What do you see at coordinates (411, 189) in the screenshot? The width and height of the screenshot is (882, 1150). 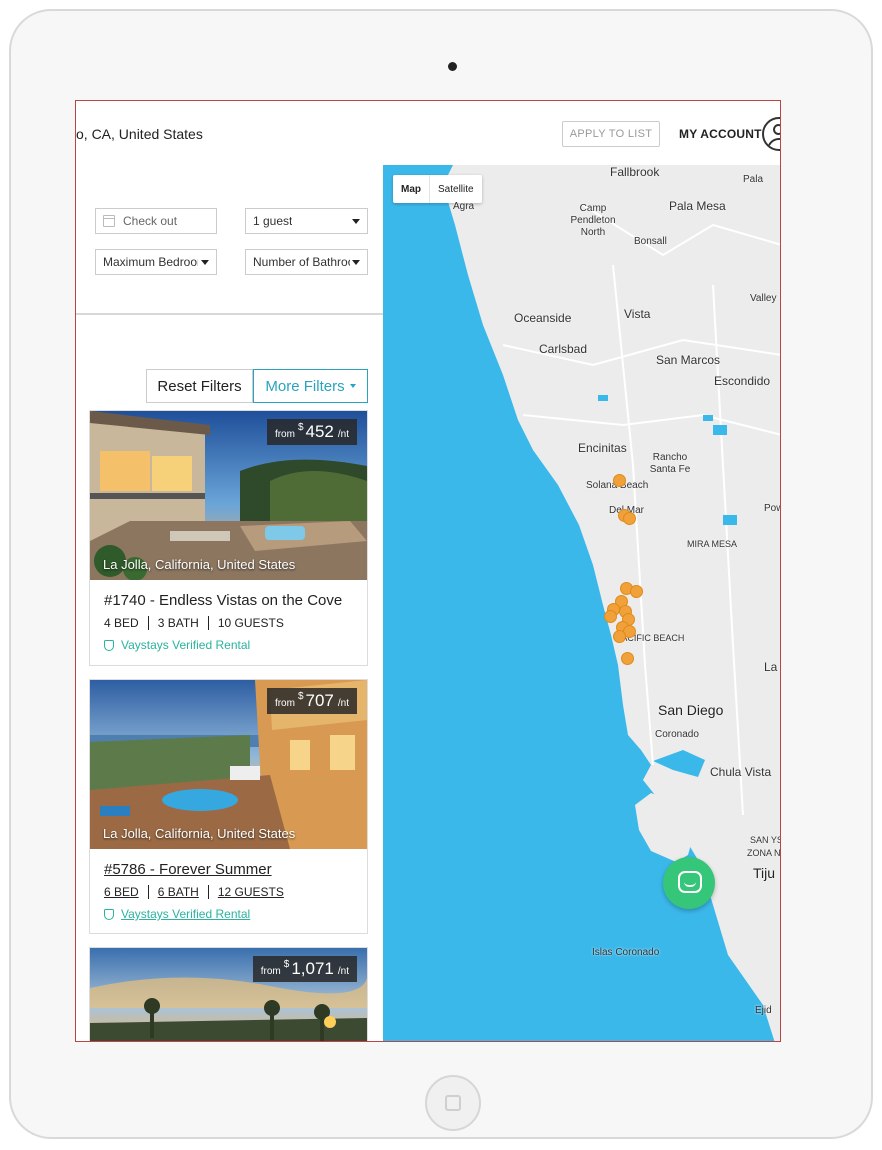 I see `map-toggle-button: Map` at bounding box center [411, 189].